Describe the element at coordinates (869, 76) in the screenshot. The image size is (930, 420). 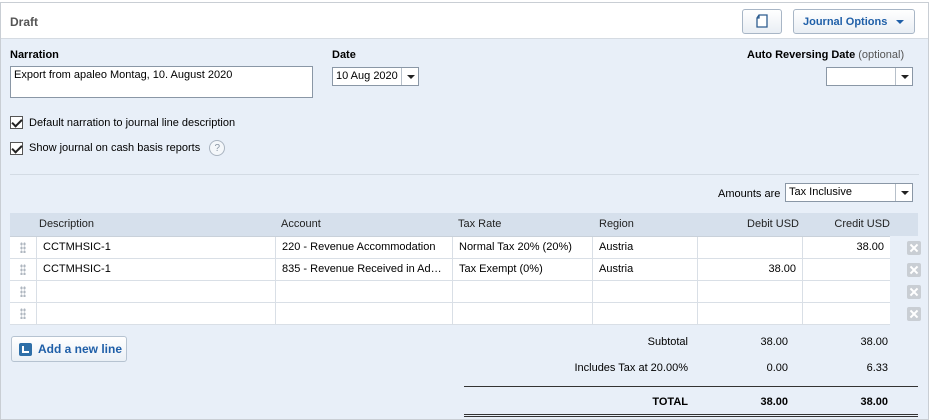
I see `auto-reversing-date-picker` at that location.